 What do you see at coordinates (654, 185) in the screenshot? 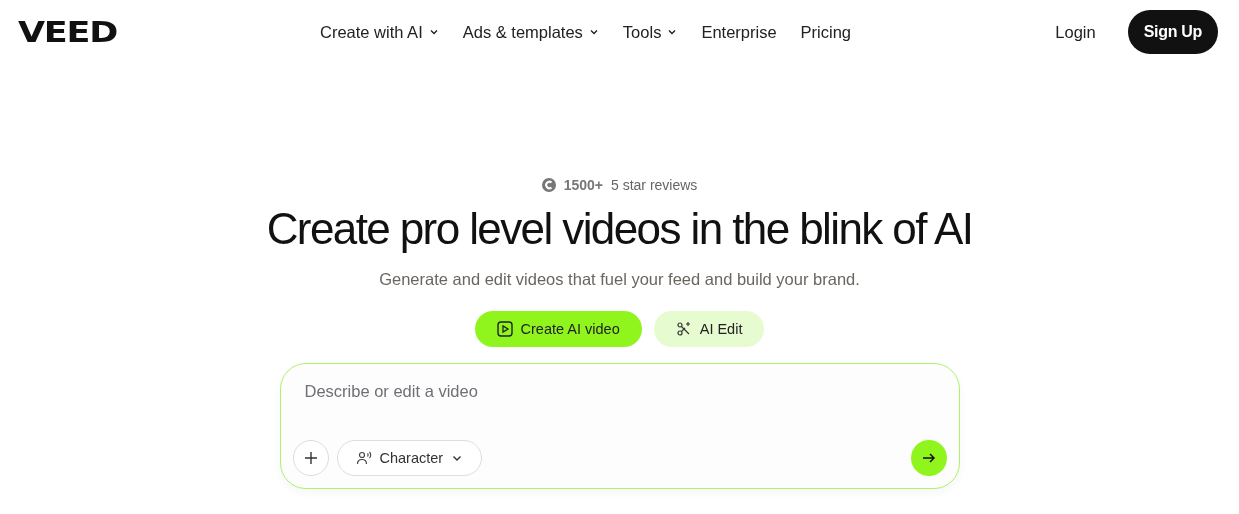
I see `review-label: 5 star reviews` at bounding box center [654, 185].